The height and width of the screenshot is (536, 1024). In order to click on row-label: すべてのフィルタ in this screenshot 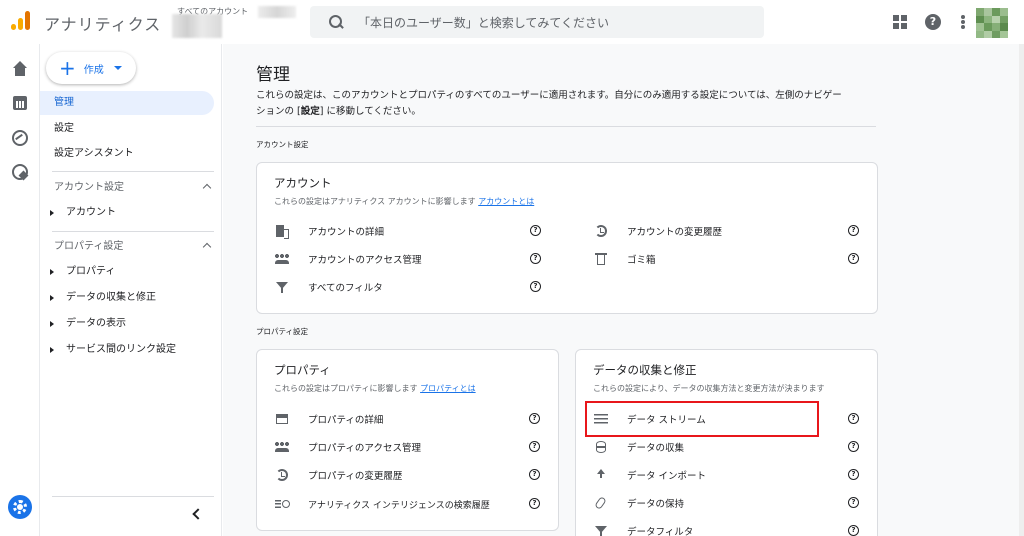, I will do `click(345, 288)`.